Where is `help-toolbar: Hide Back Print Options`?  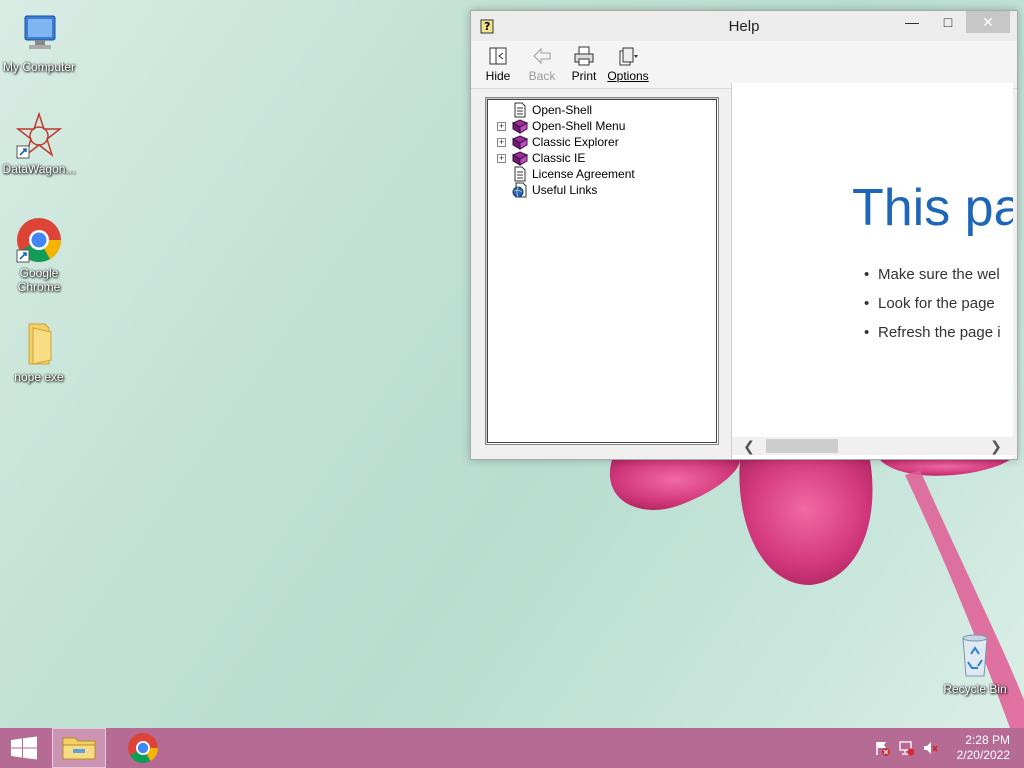
help-toolbar: Hide Back Print Options is located at coordinates (744, 65).